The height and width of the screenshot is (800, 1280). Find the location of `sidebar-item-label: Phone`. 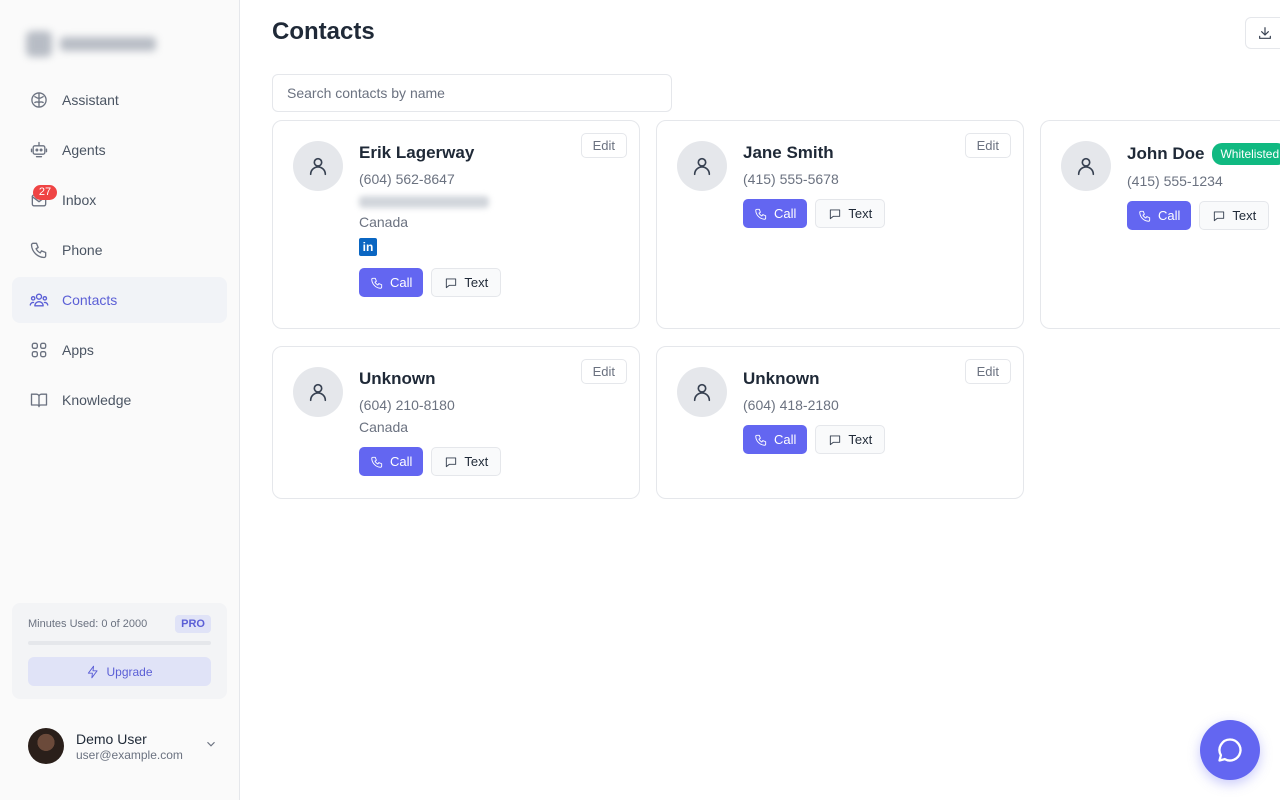

sidebar-item-label: Phone is located at coordinates (82, 250).